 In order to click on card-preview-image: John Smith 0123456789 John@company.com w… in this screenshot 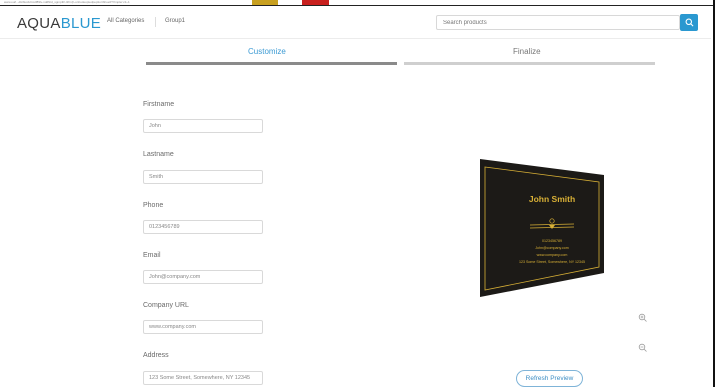, I will do `click(542, 228)`.